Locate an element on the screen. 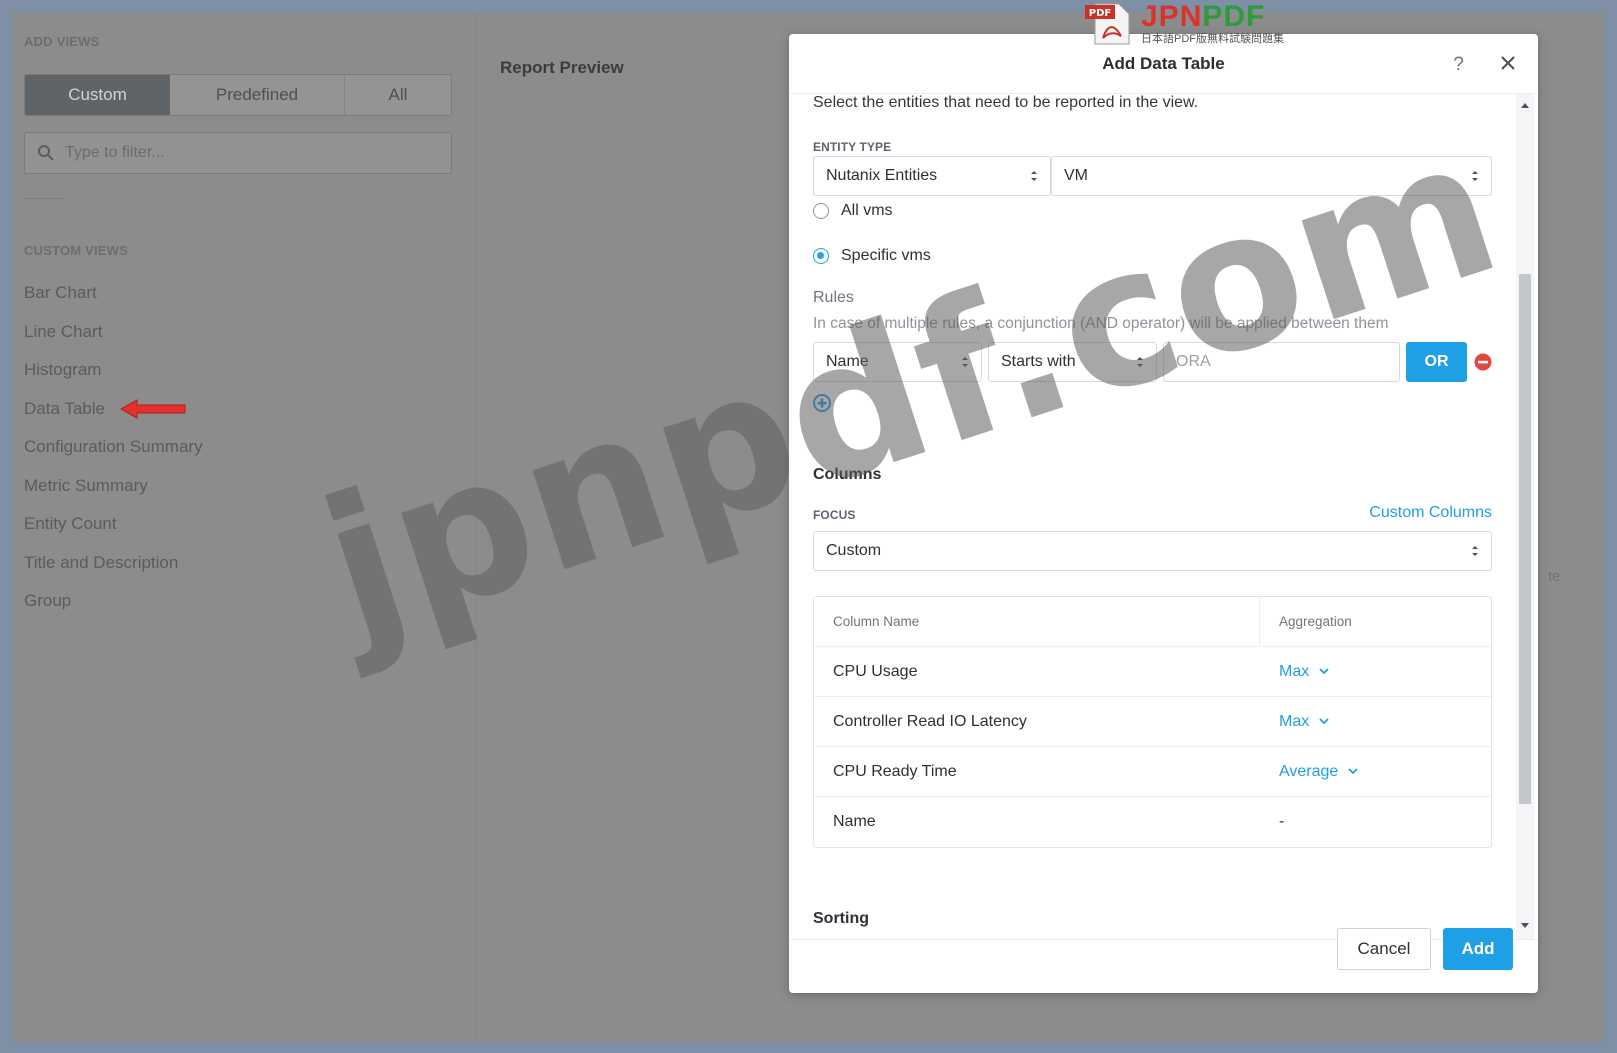  aggregation-cell: - is located at coordinates (1282, 821).